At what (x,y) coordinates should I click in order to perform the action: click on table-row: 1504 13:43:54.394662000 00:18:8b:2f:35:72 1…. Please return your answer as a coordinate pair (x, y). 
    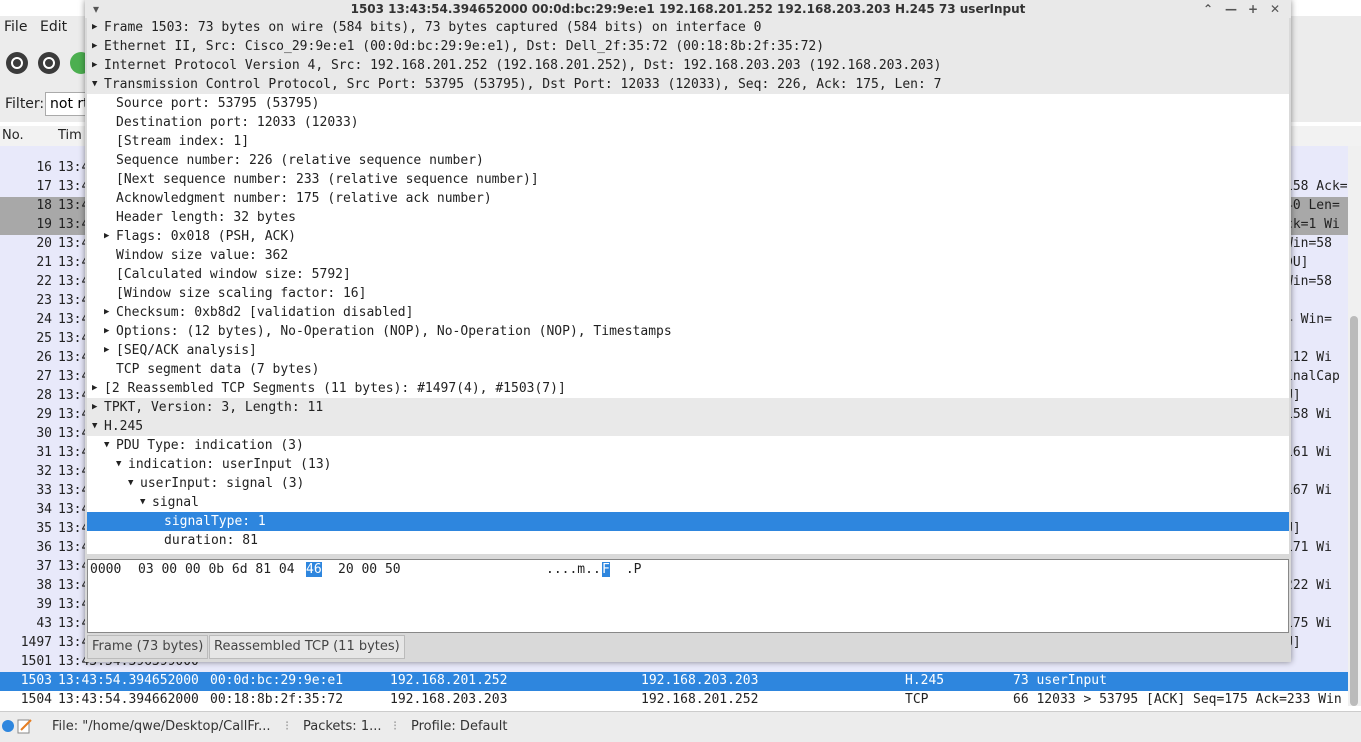
    Looking at the image, I should click on (674, 699).